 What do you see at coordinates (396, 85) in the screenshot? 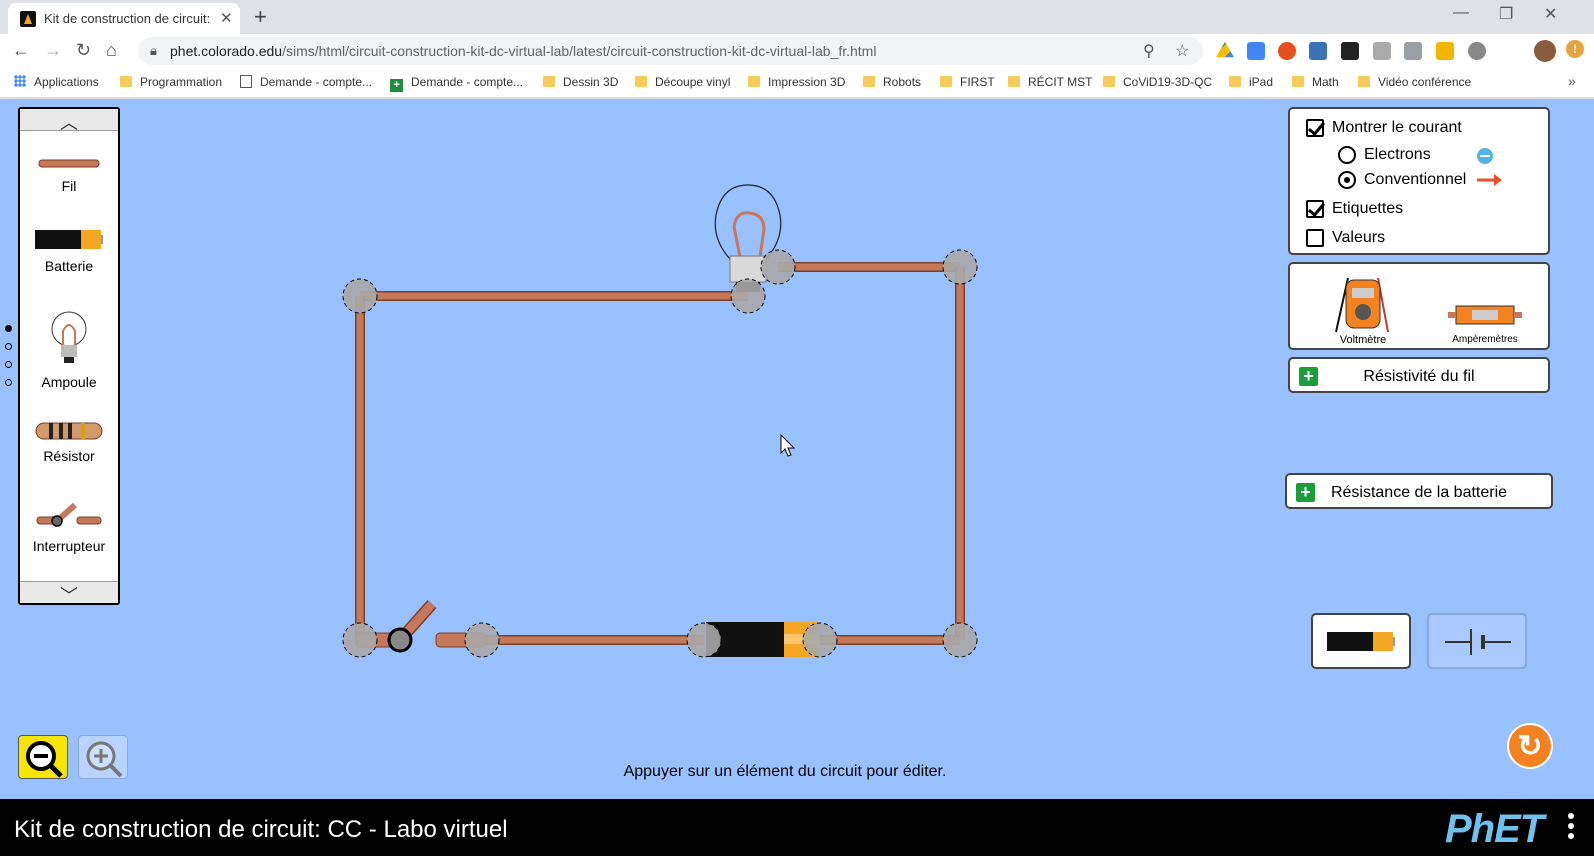
I see `sheet-icon: +` at bounding box center [396, 85].